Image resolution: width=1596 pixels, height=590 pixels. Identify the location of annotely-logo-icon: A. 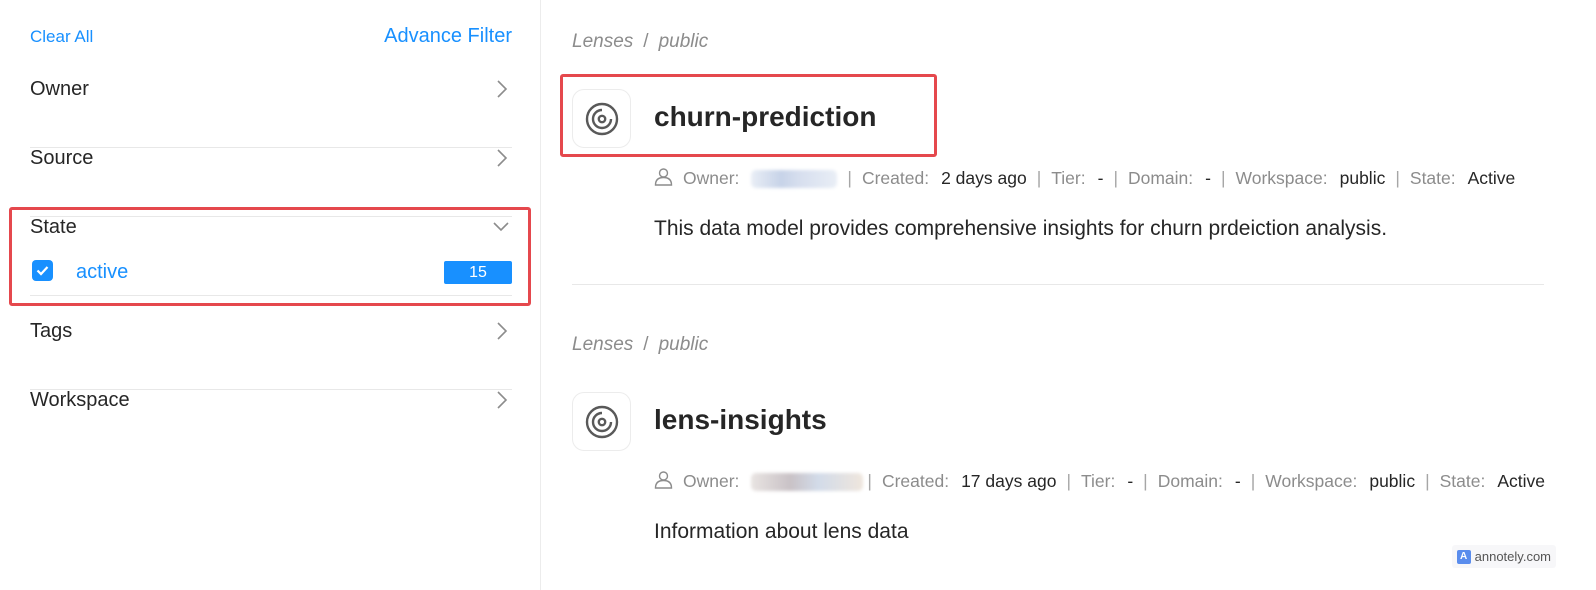
(1463, 556).